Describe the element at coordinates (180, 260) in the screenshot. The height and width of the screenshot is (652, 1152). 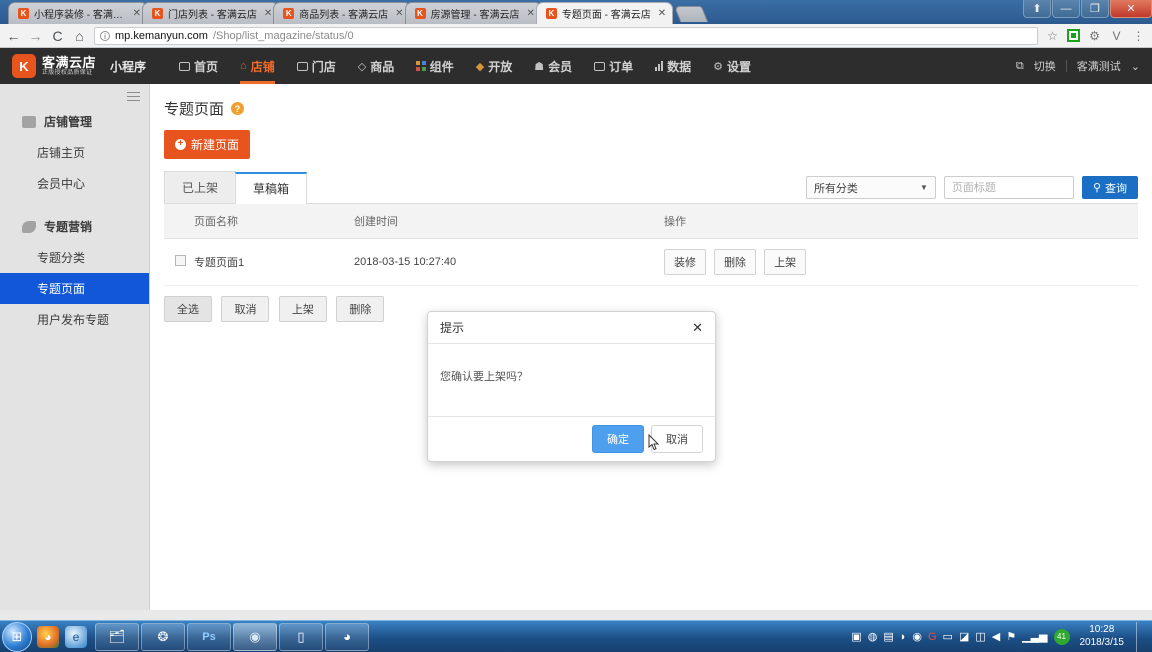
I see `row-checkbox` at that location.